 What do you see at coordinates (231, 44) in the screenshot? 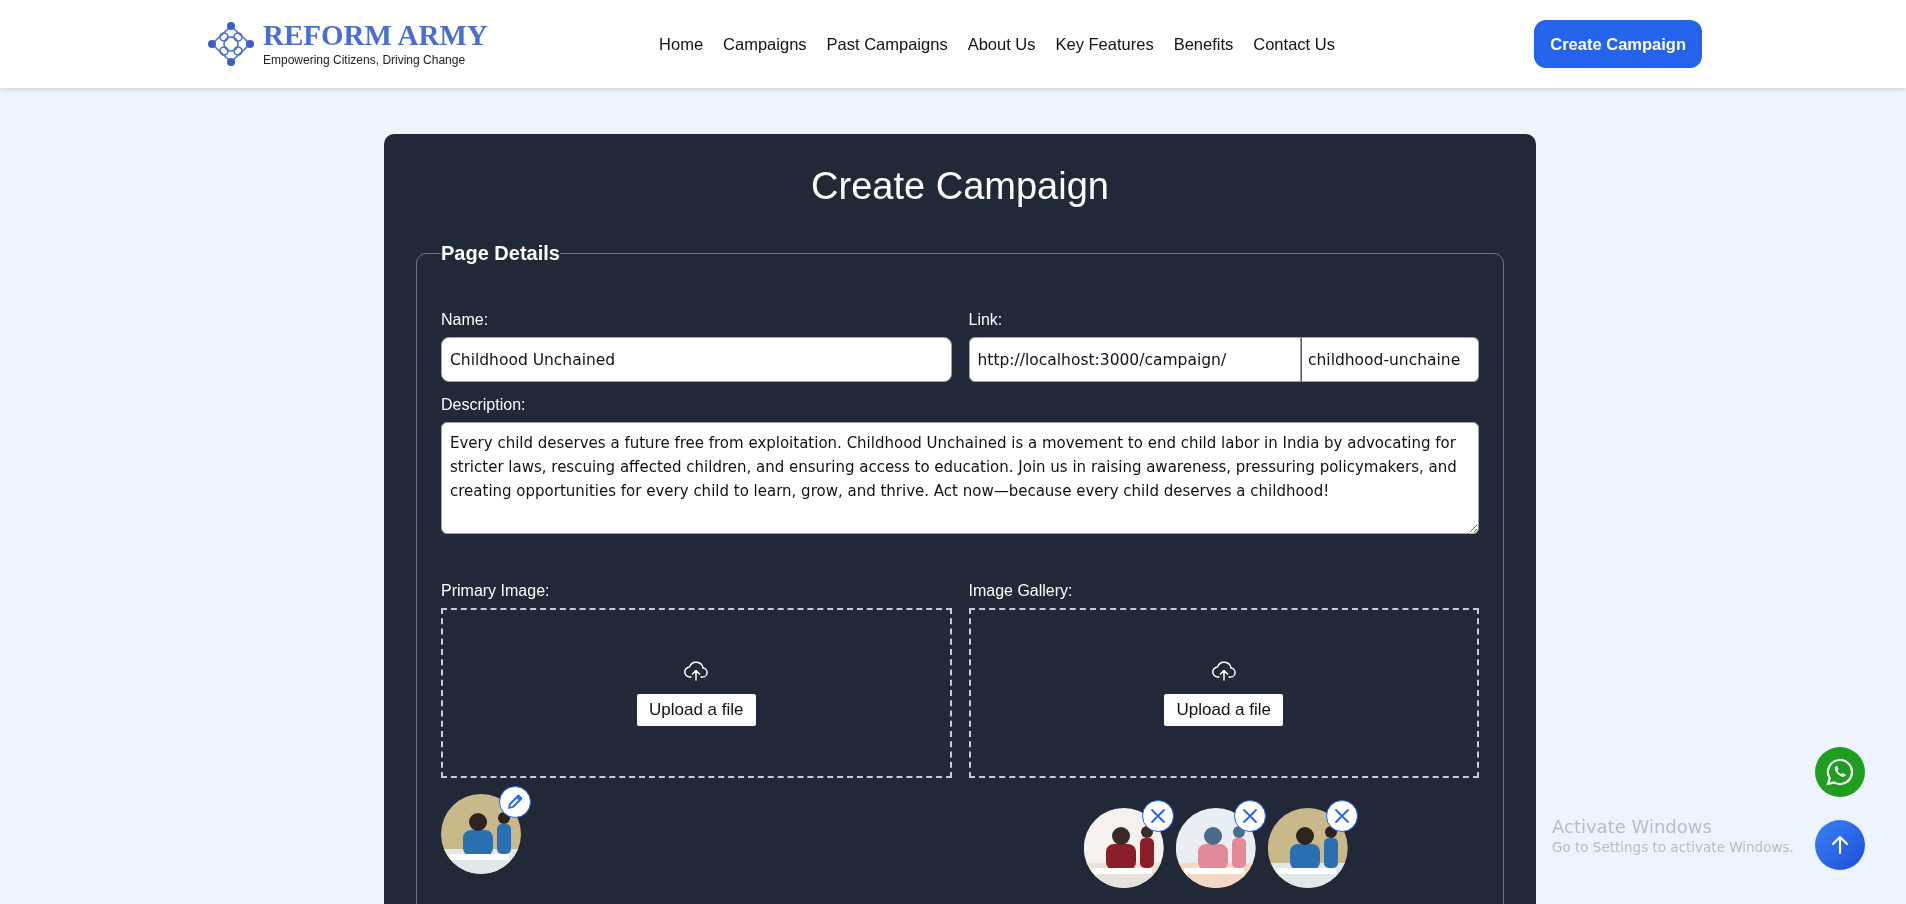
I see `logo-icon` at bounding box center [231, 44].